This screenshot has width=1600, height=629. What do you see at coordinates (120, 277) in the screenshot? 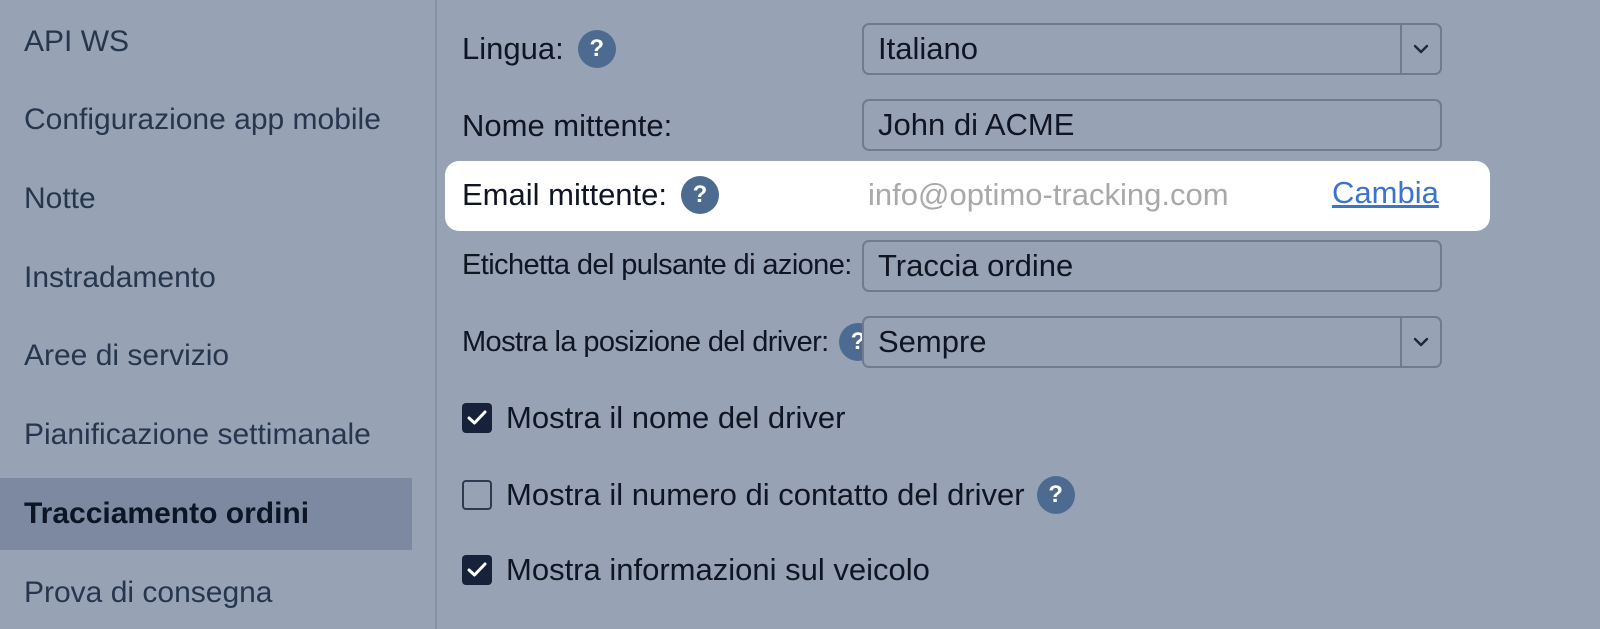
I see `sidebar-item-label: Instradamento` at bounding box center [120, 277].